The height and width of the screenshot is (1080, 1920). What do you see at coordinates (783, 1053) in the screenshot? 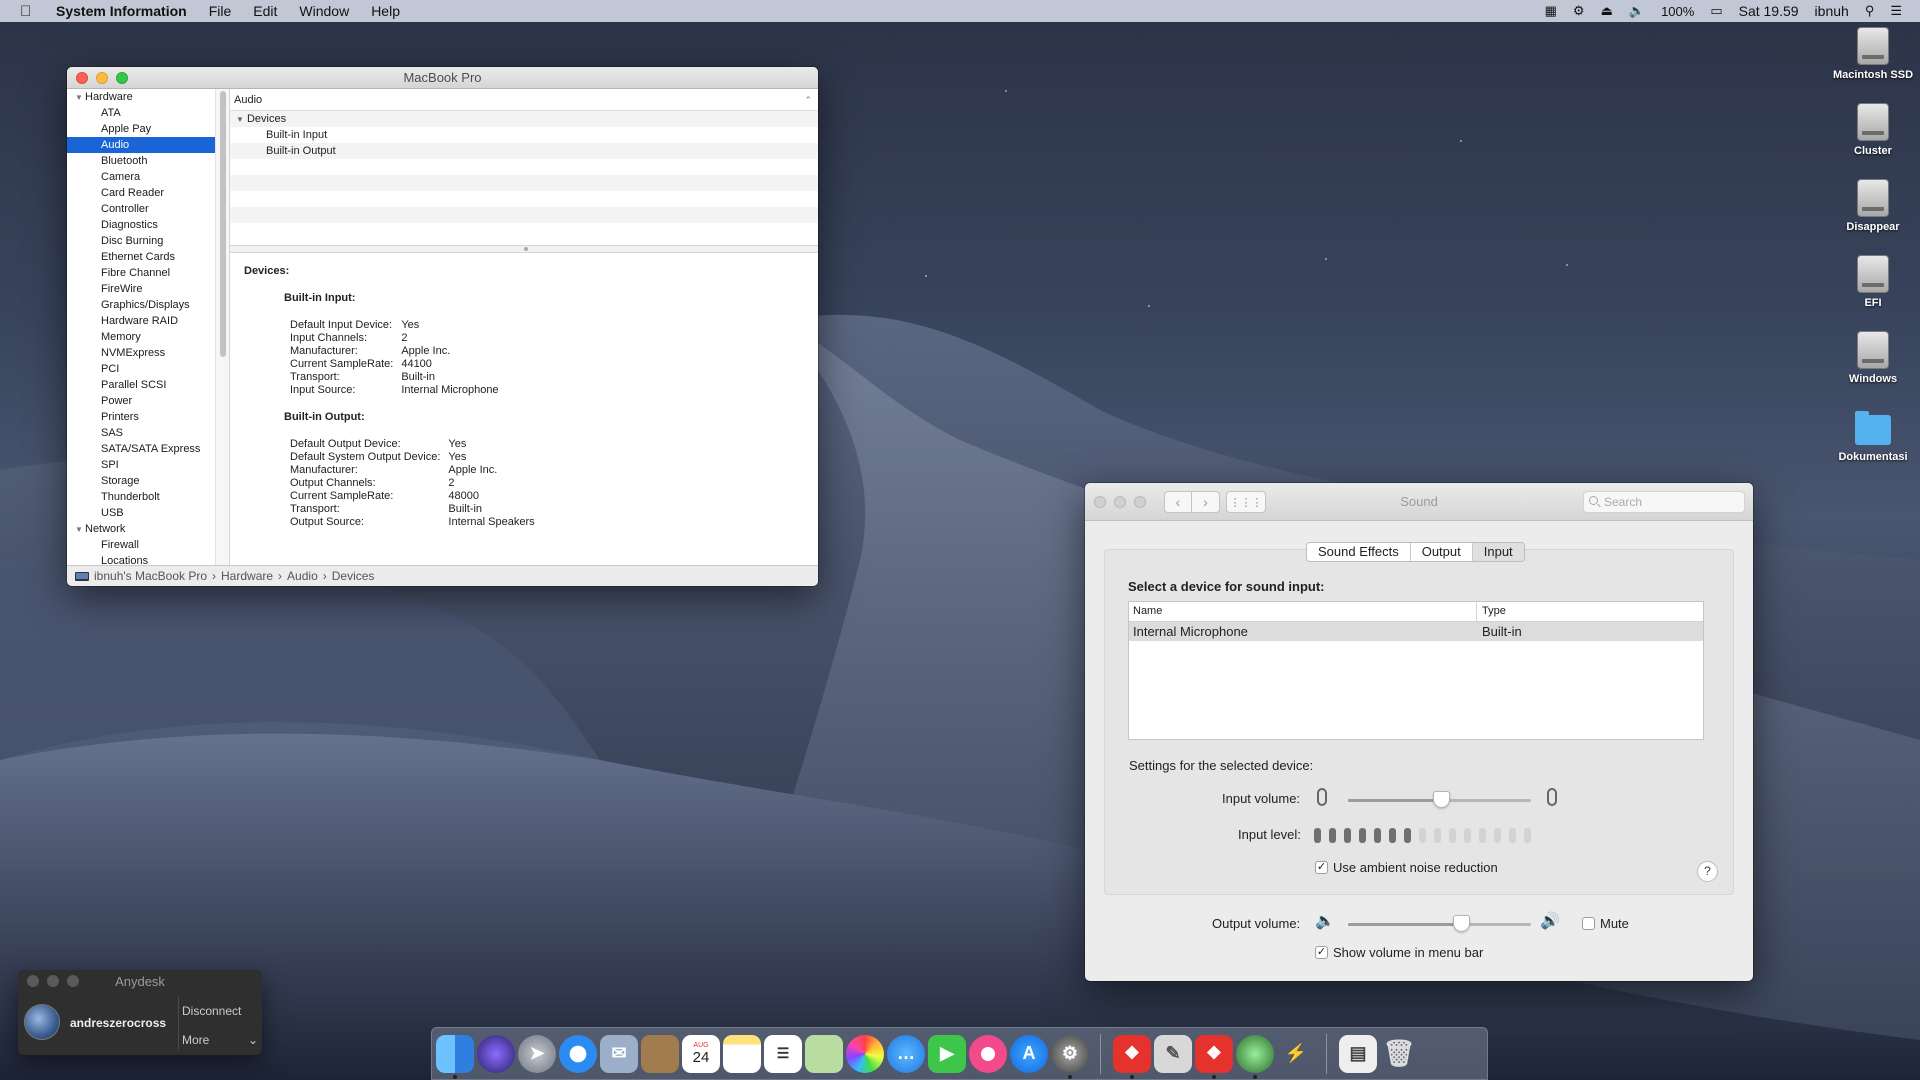
I see `reminders-icon: ☰` at bounding box center [783, 1053].